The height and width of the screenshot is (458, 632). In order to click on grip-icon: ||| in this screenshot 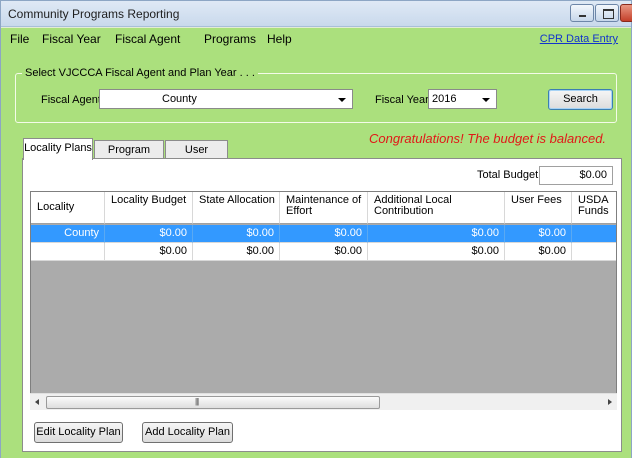, I will do `click(197, 401)`.